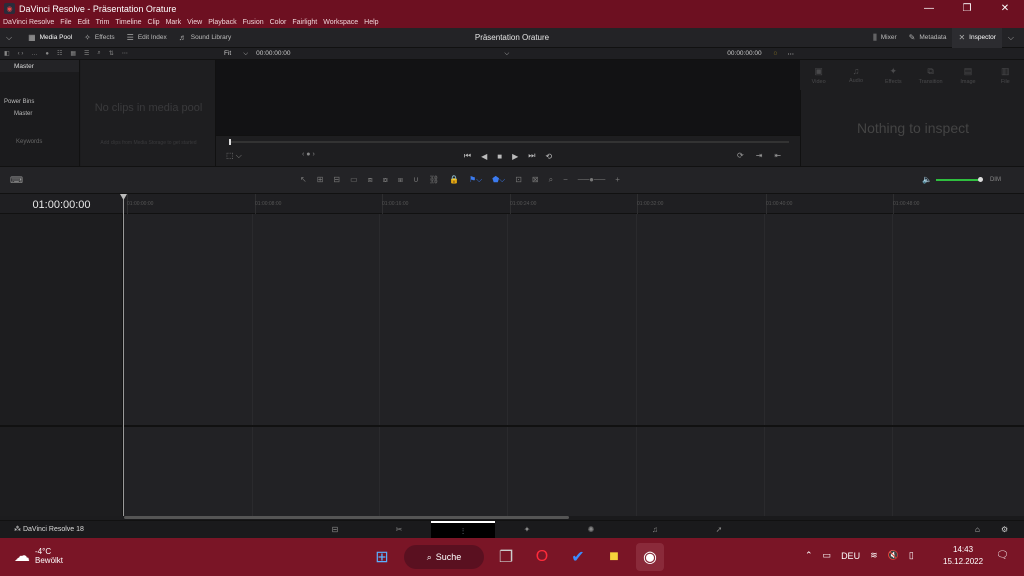  Describe the element at coordinates (515, 156) in the screenshot. I see `play-icon: ▶` at that location.